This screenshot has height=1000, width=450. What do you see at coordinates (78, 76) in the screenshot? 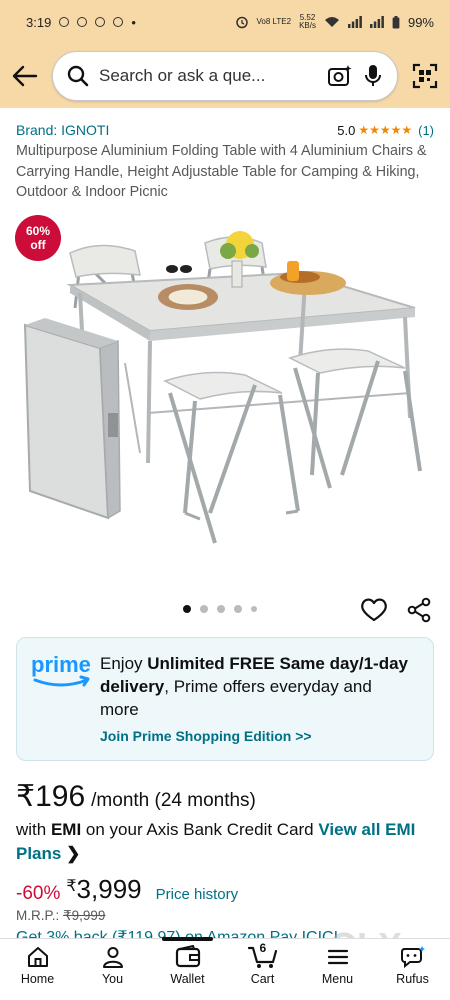
I see `search-icon` at bounding box center [78, 76].